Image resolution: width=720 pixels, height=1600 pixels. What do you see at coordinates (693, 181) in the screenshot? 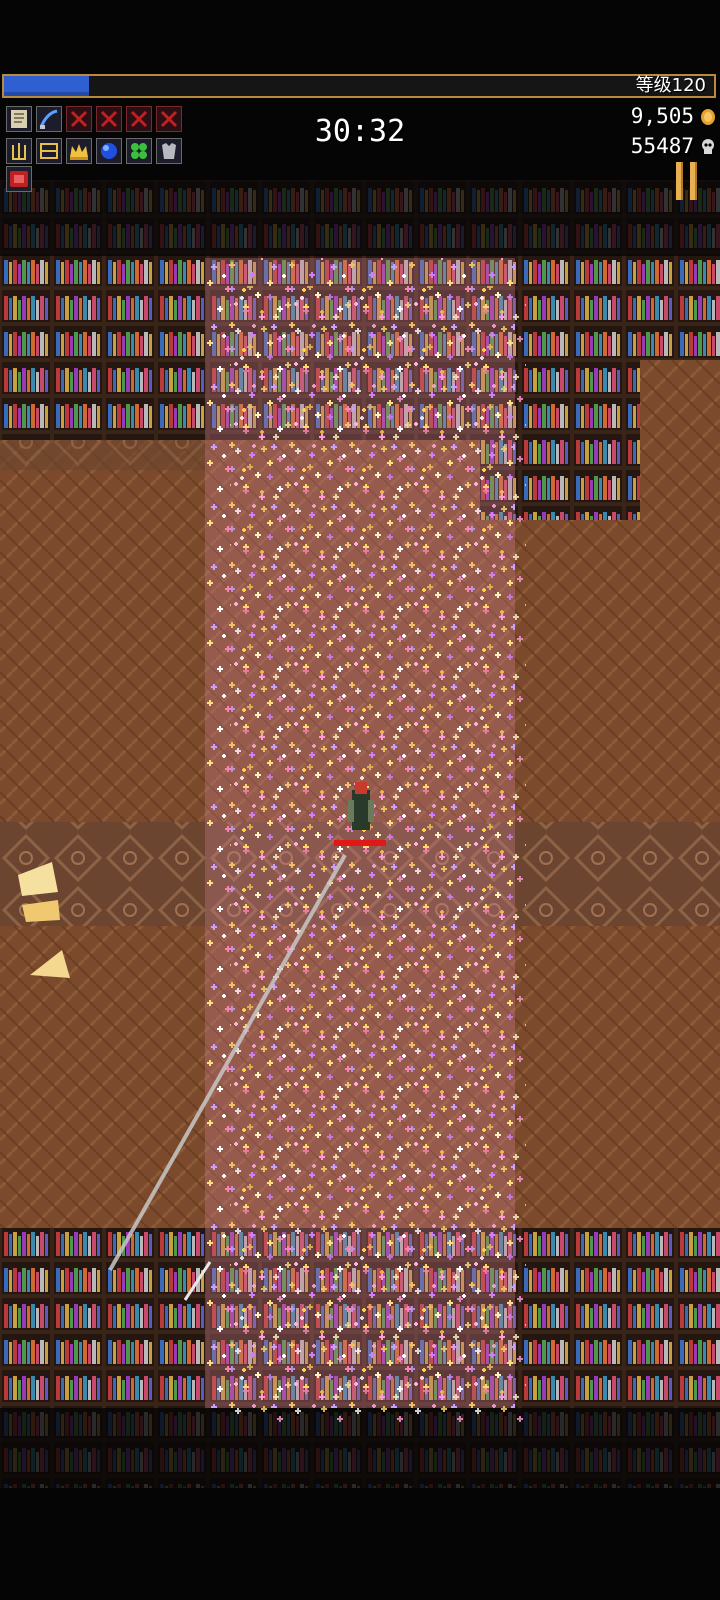
I see `pause-icon-bar` at bounding box center [693, 181].